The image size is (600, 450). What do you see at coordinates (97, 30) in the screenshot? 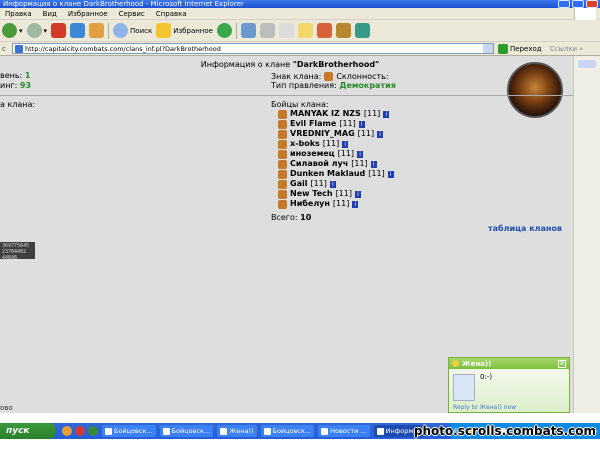
I see `home-icon` at bounding box center [97, 30].